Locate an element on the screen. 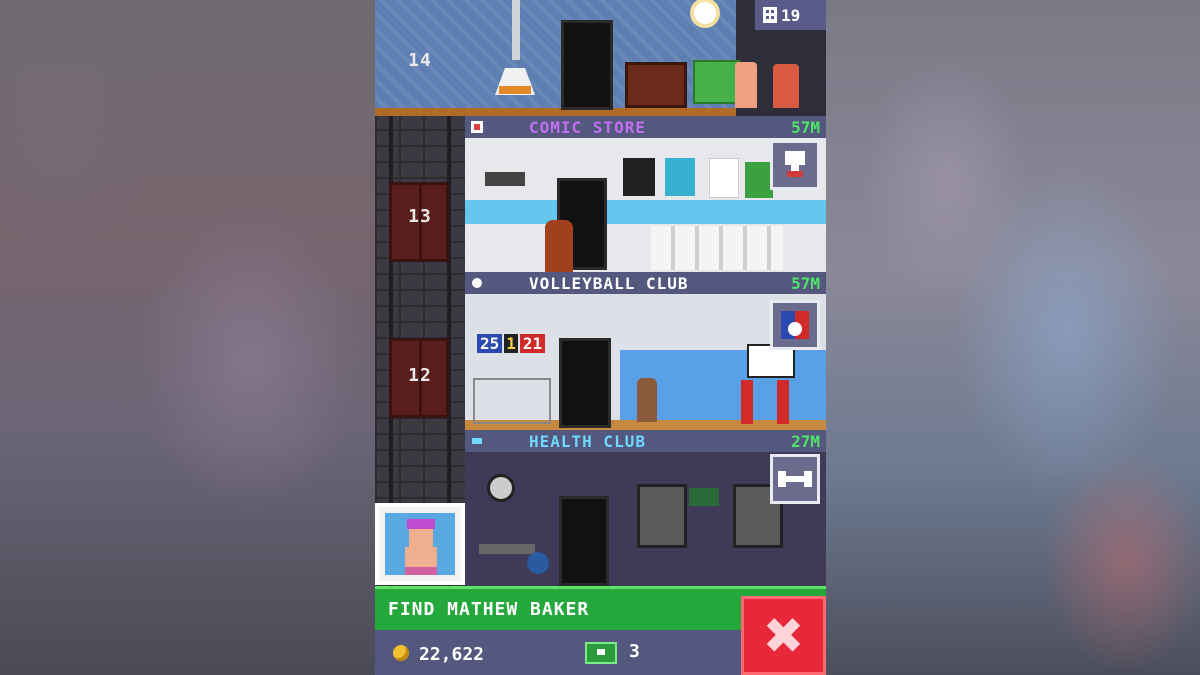 The image size is (1200, 675). floor-number-13: 13 is located at coordinates (420, 216).